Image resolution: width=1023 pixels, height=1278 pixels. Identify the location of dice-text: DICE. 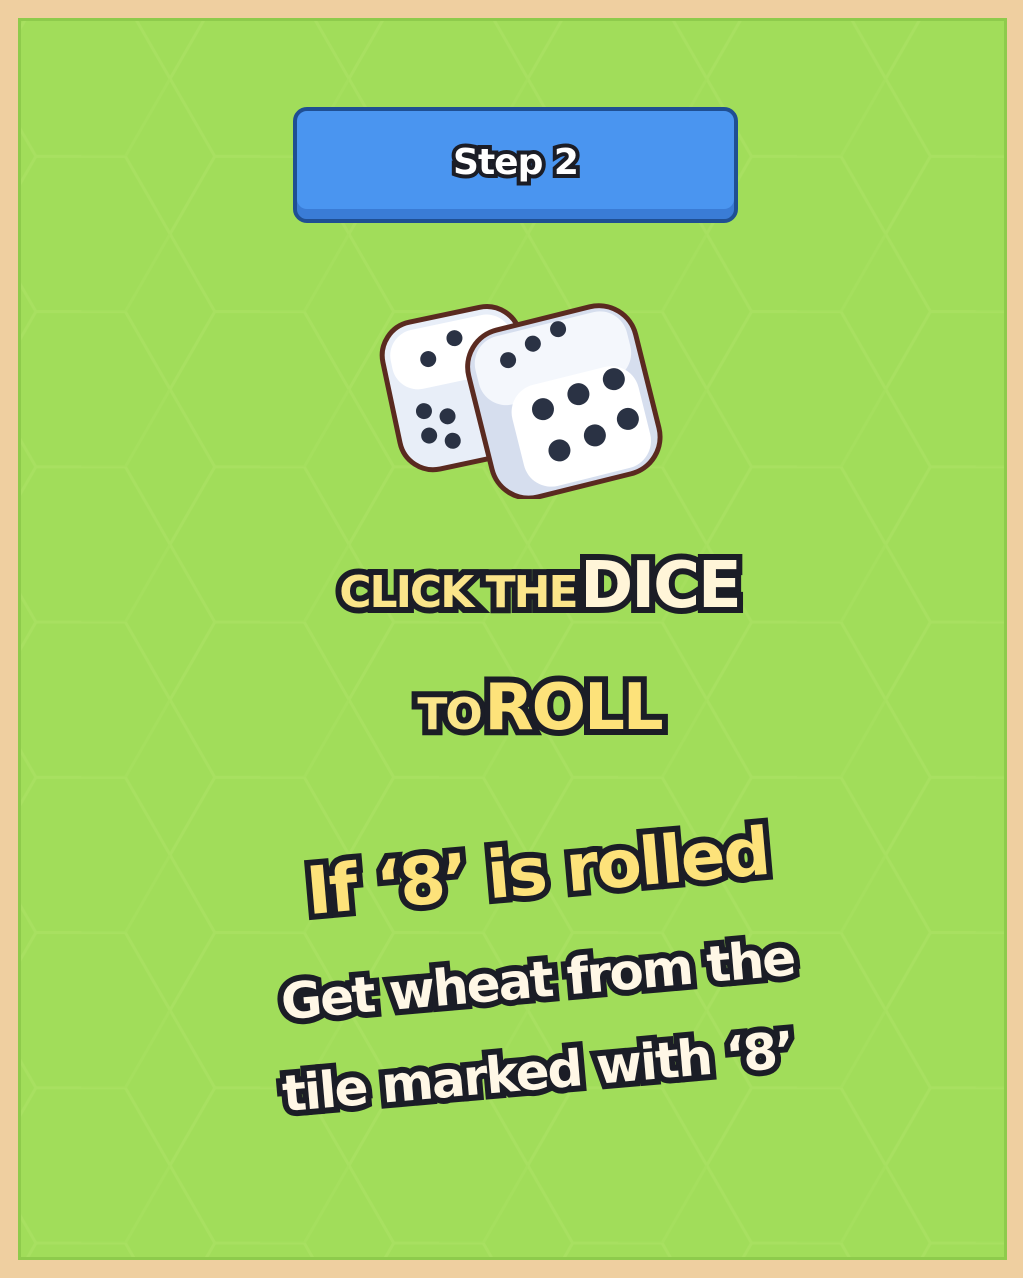
(661, 586).